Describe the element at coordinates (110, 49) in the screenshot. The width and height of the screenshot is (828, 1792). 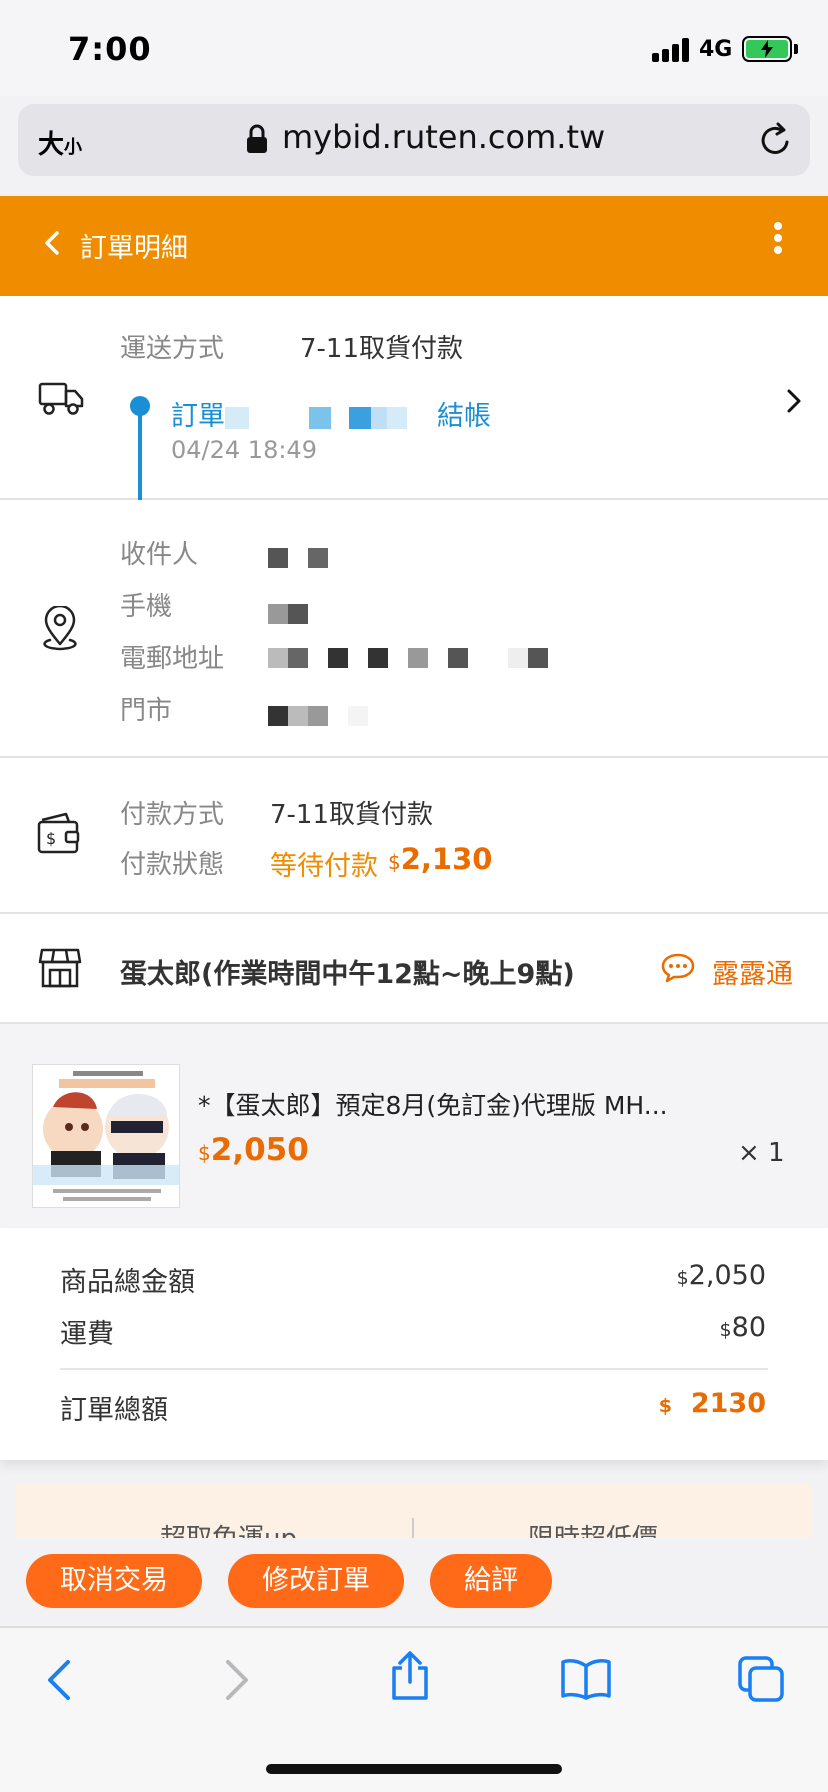
I see `clock: 7:00` at that location.